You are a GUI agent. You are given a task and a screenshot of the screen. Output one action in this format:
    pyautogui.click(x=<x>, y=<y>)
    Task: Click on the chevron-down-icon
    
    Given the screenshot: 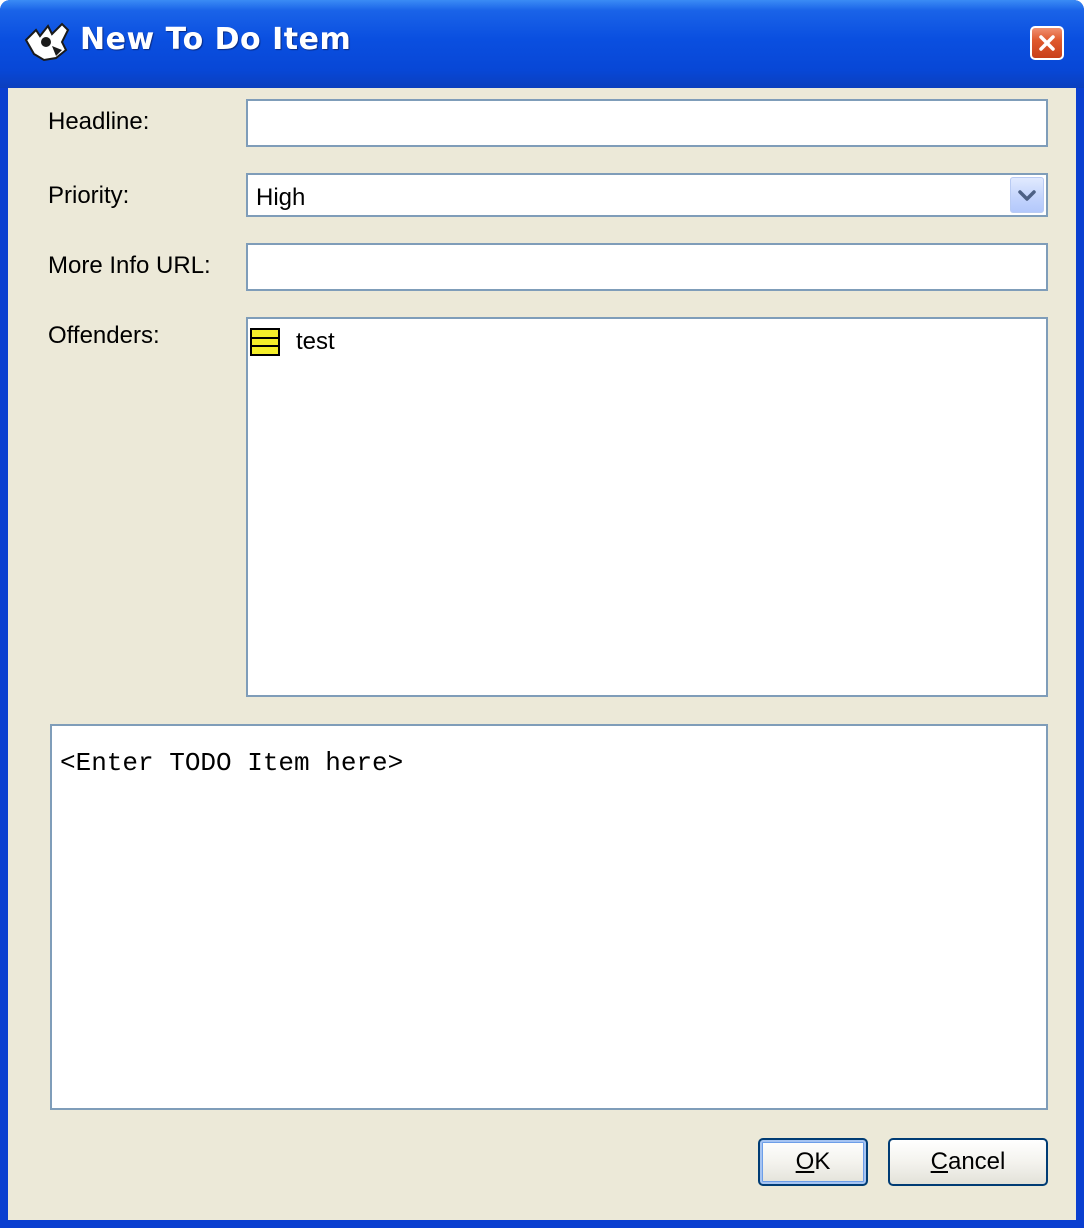 What is the action you would take?
    pyautogui.click(x=1027, y=195)
    